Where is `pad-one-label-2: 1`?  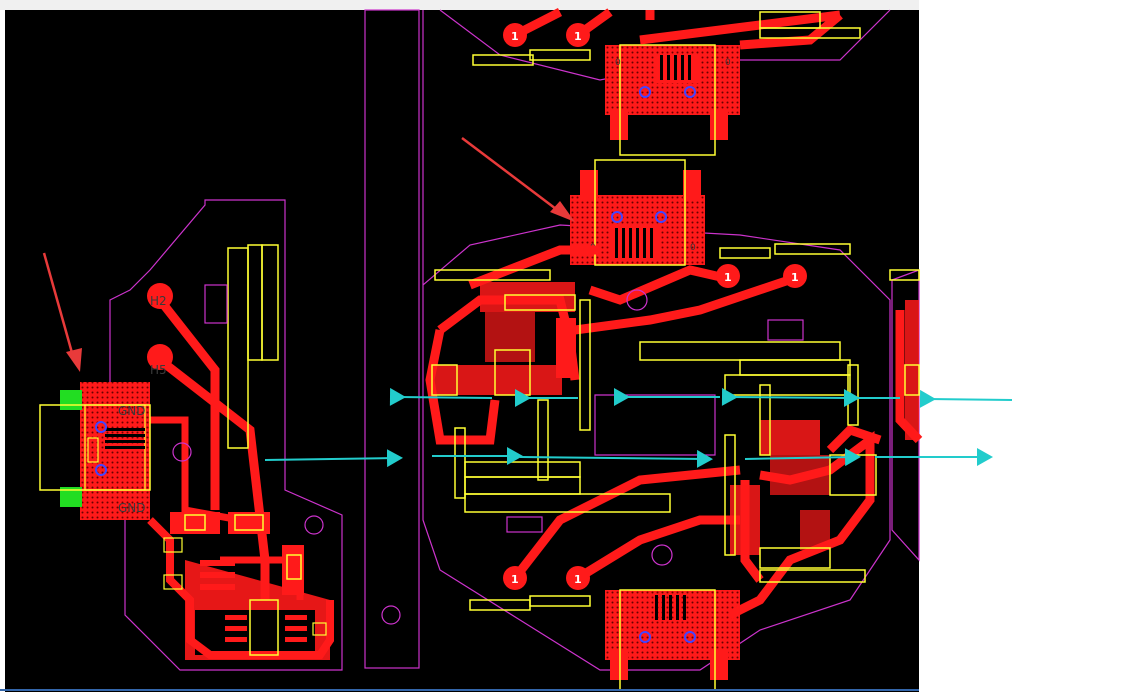 pad-one-label-2: 1 is located at coordinates (578, 36).